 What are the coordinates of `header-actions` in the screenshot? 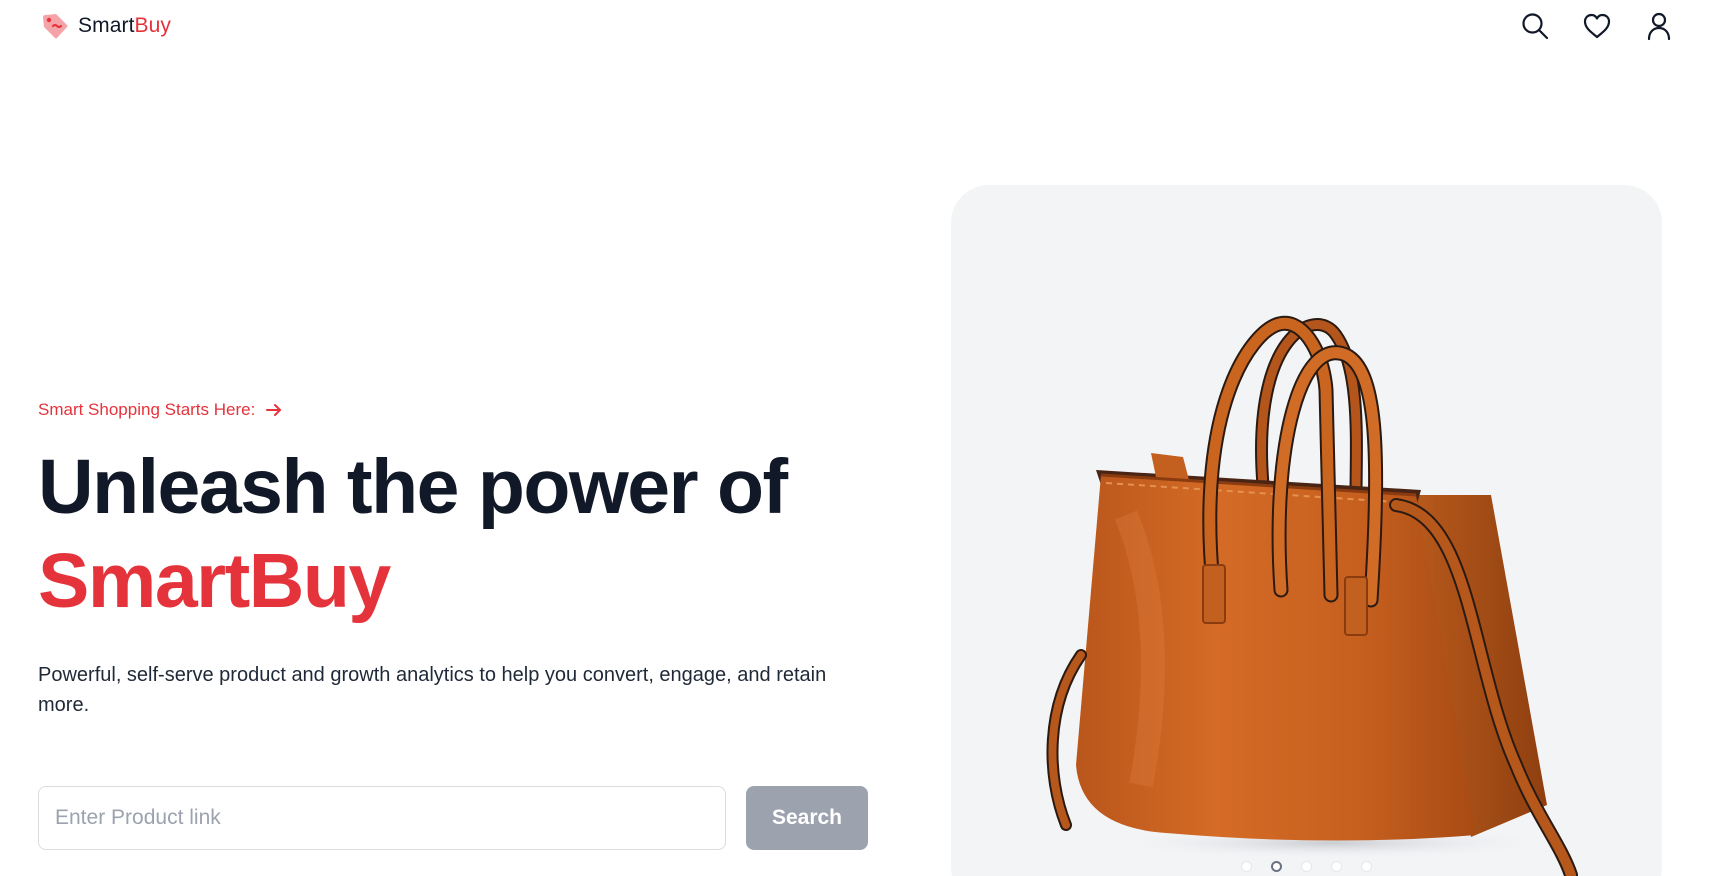 It's located at (1597, 26).